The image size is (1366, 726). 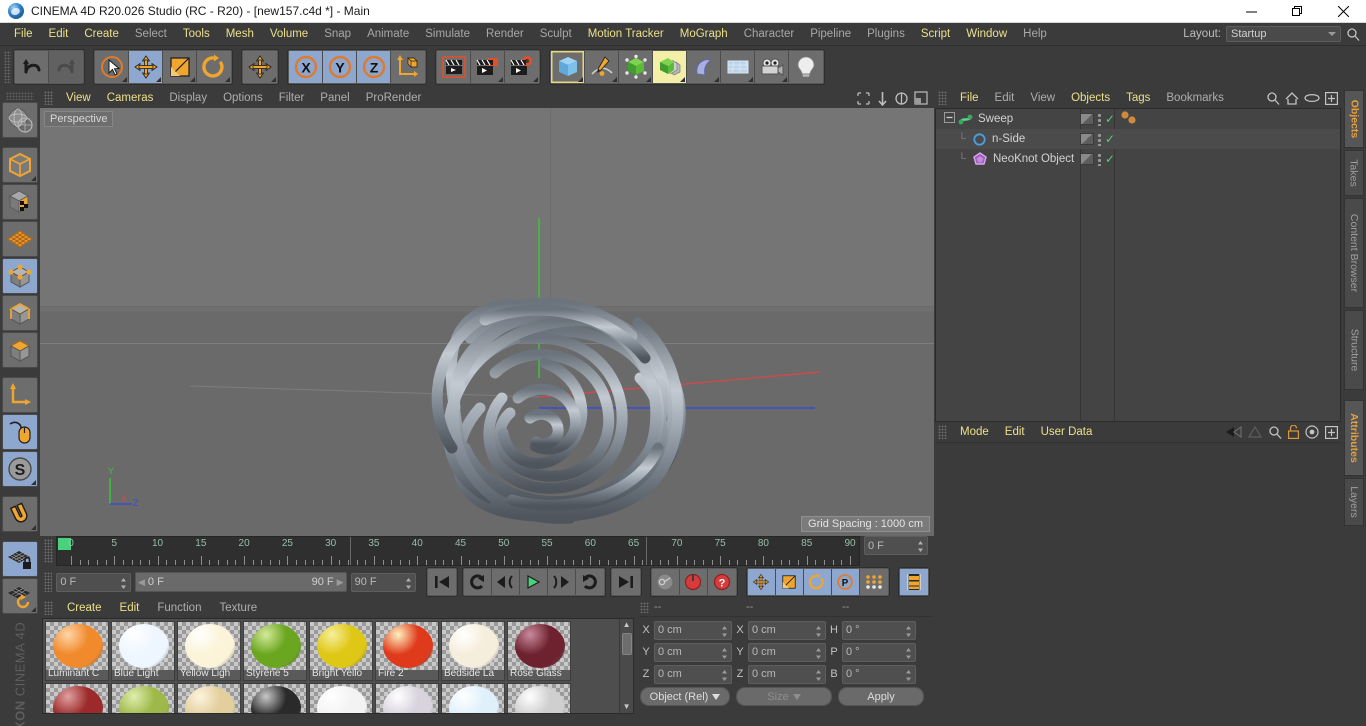 What do you see at coordinates (78, 98) in the screenshot?
I see `viewport-menu-view: View` at bounding box center [78, 98].